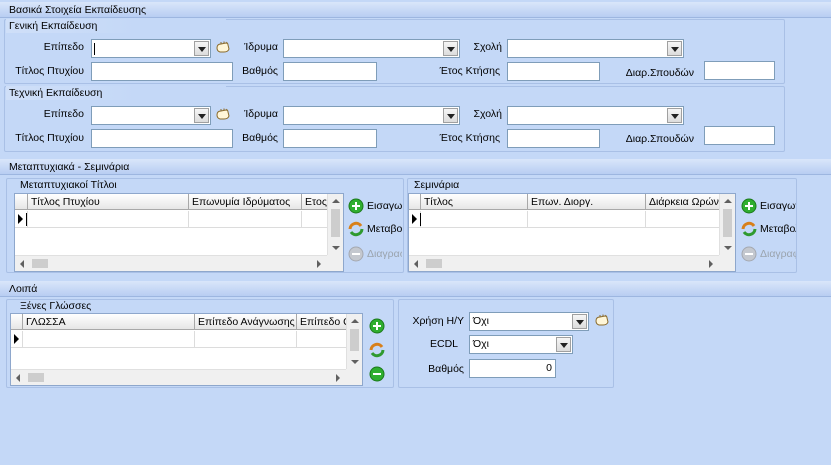 This screenshot has width=831, height=465. I want to click on section-postgrad-title: Μεταπτυχιακά - Σεμινάρια, so click(69, 167).